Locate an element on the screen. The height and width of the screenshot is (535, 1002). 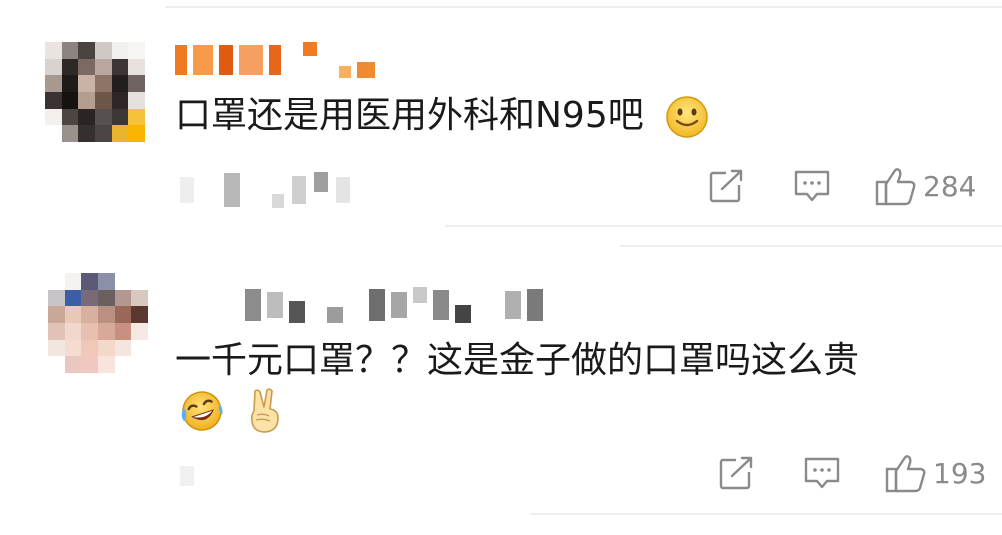
comment-text-content: 口罩还是用医用外科和N95吧 is located at coordinates (409, 115).